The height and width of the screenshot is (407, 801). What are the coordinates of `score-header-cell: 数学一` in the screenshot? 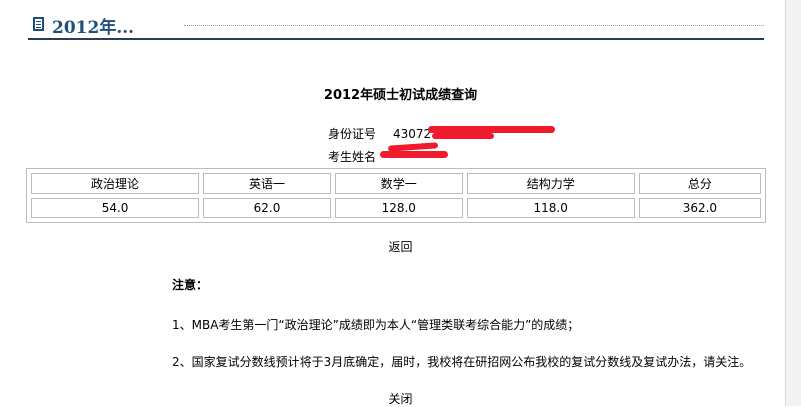 It's located at (398, 183).